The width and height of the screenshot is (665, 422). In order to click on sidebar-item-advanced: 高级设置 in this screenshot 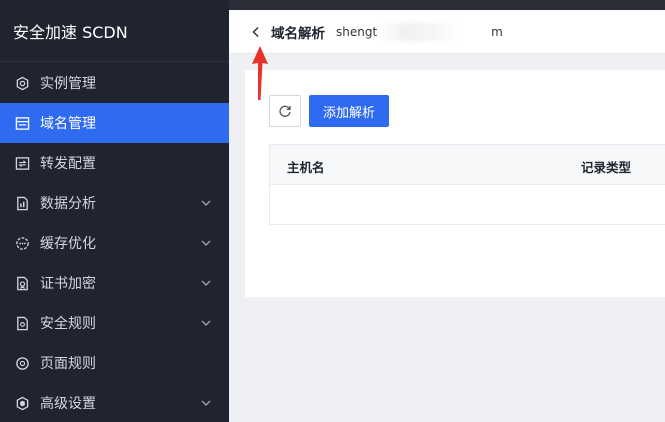, I will do `click(114, 402)`.